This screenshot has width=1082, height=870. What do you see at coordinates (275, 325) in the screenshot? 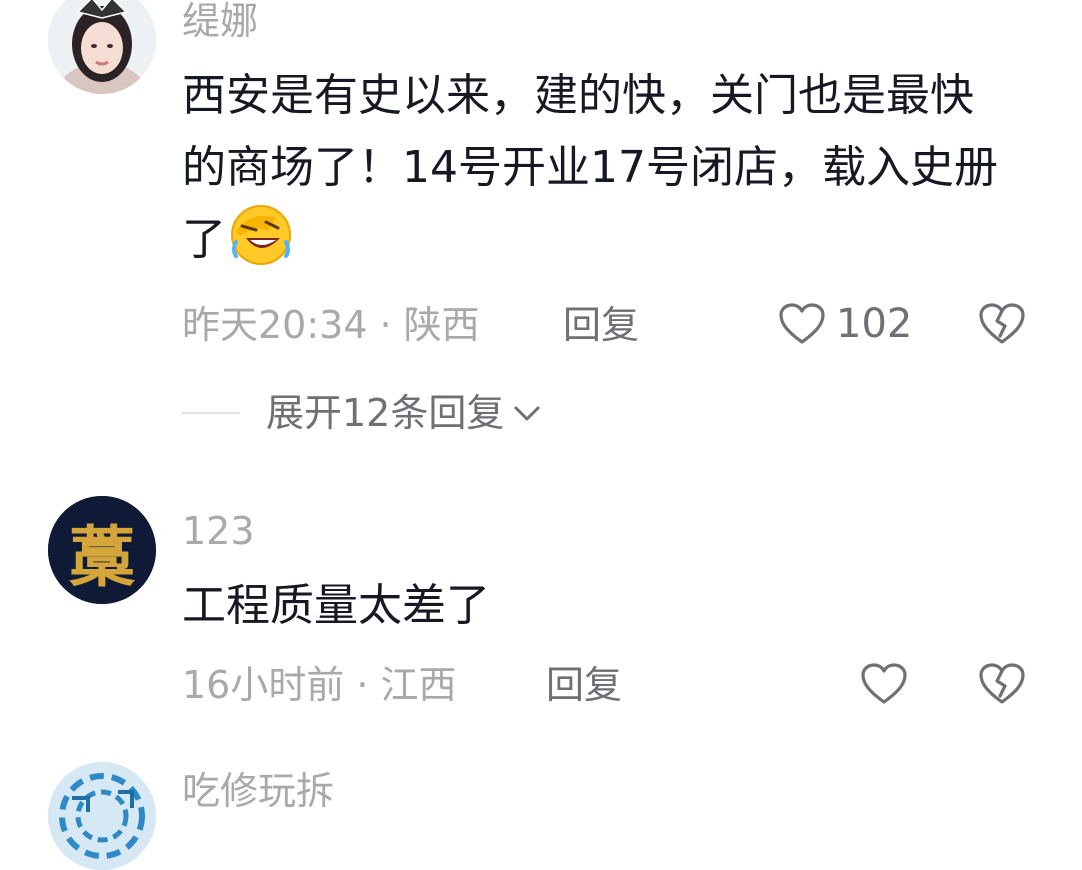
I see `comment-time: 昨天20:34` at bounding box center [275, 325].